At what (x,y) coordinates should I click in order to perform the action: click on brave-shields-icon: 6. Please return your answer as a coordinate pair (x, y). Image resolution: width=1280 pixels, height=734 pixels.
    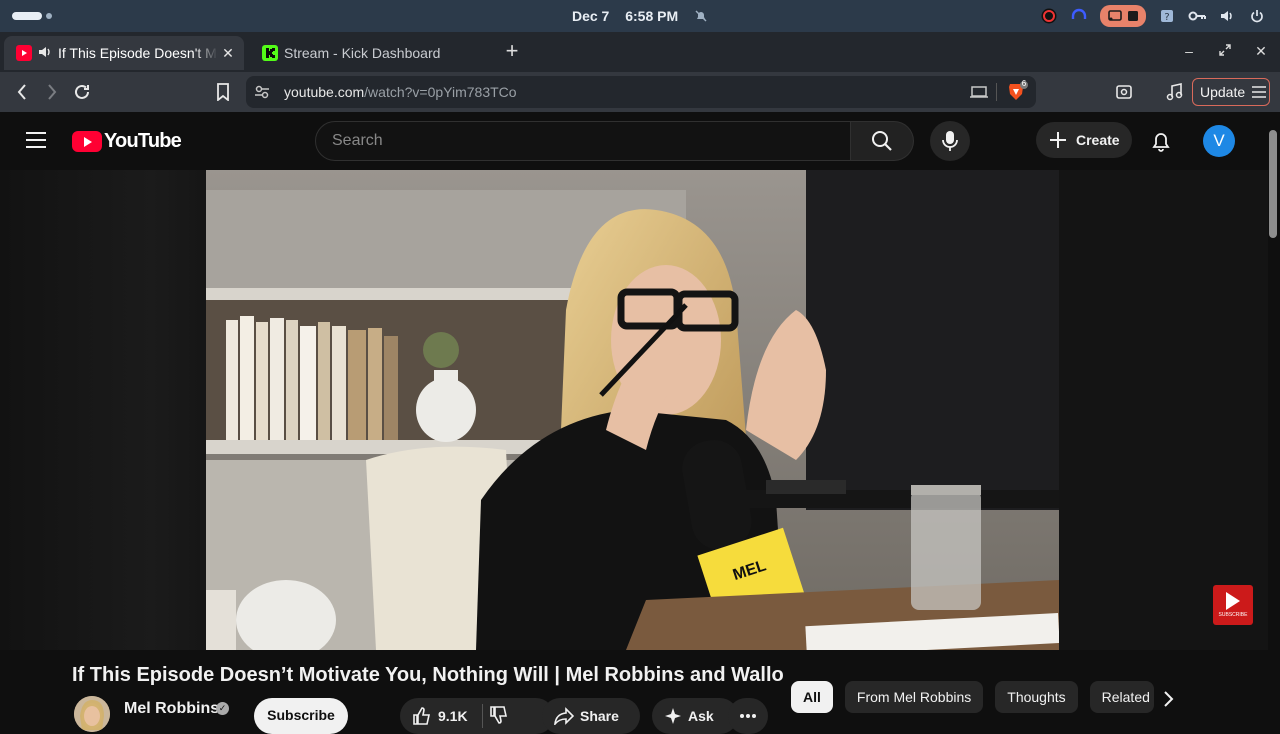
    Looking at the image, I should click on (1017, 93).